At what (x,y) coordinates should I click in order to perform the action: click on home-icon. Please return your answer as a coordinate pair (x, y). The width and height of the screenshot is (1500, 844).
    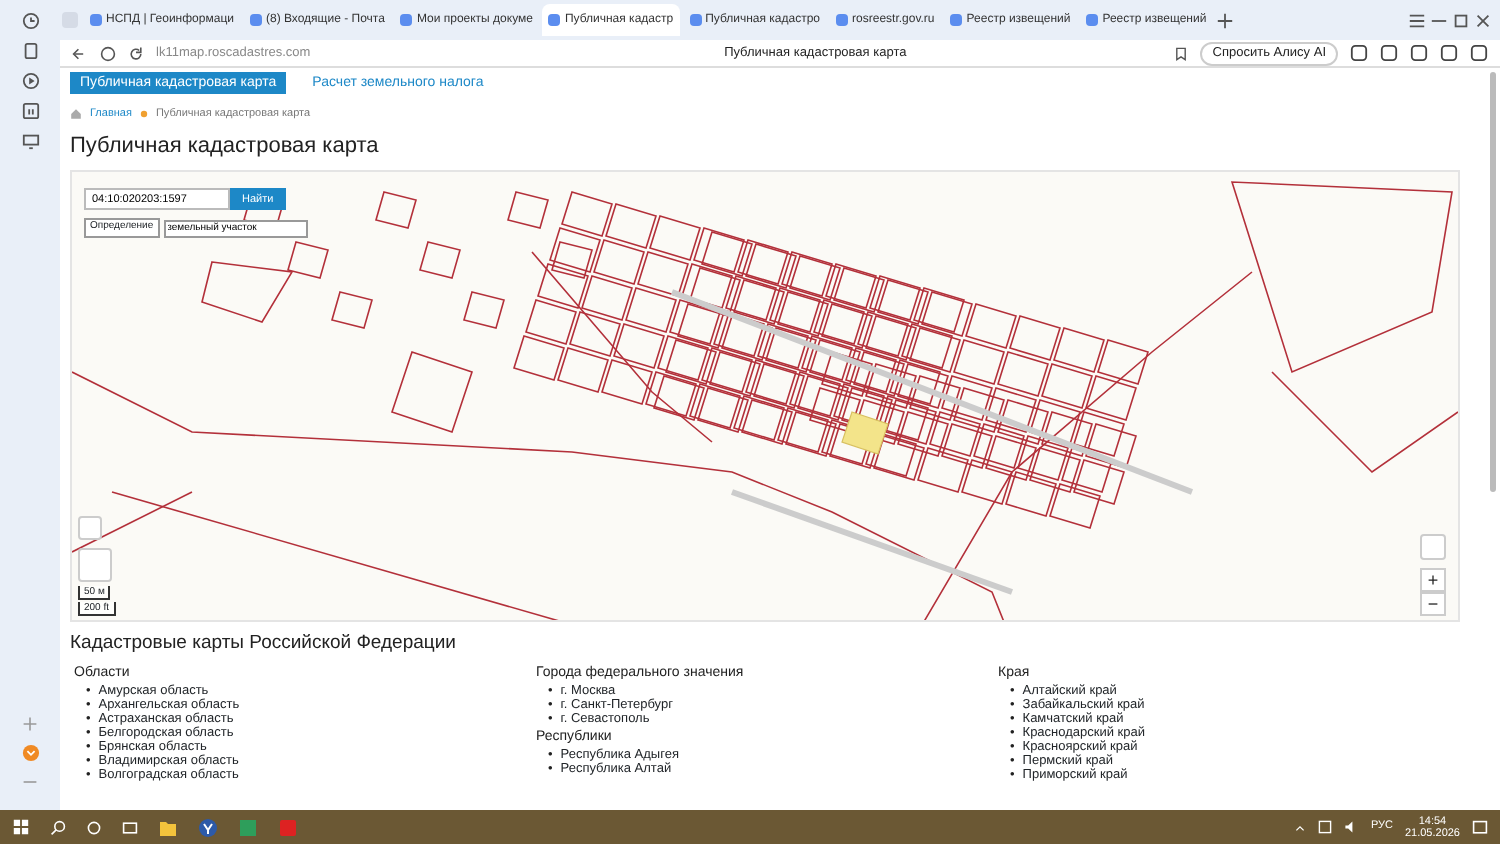
    Looking at the image, I should click on (76, 114).